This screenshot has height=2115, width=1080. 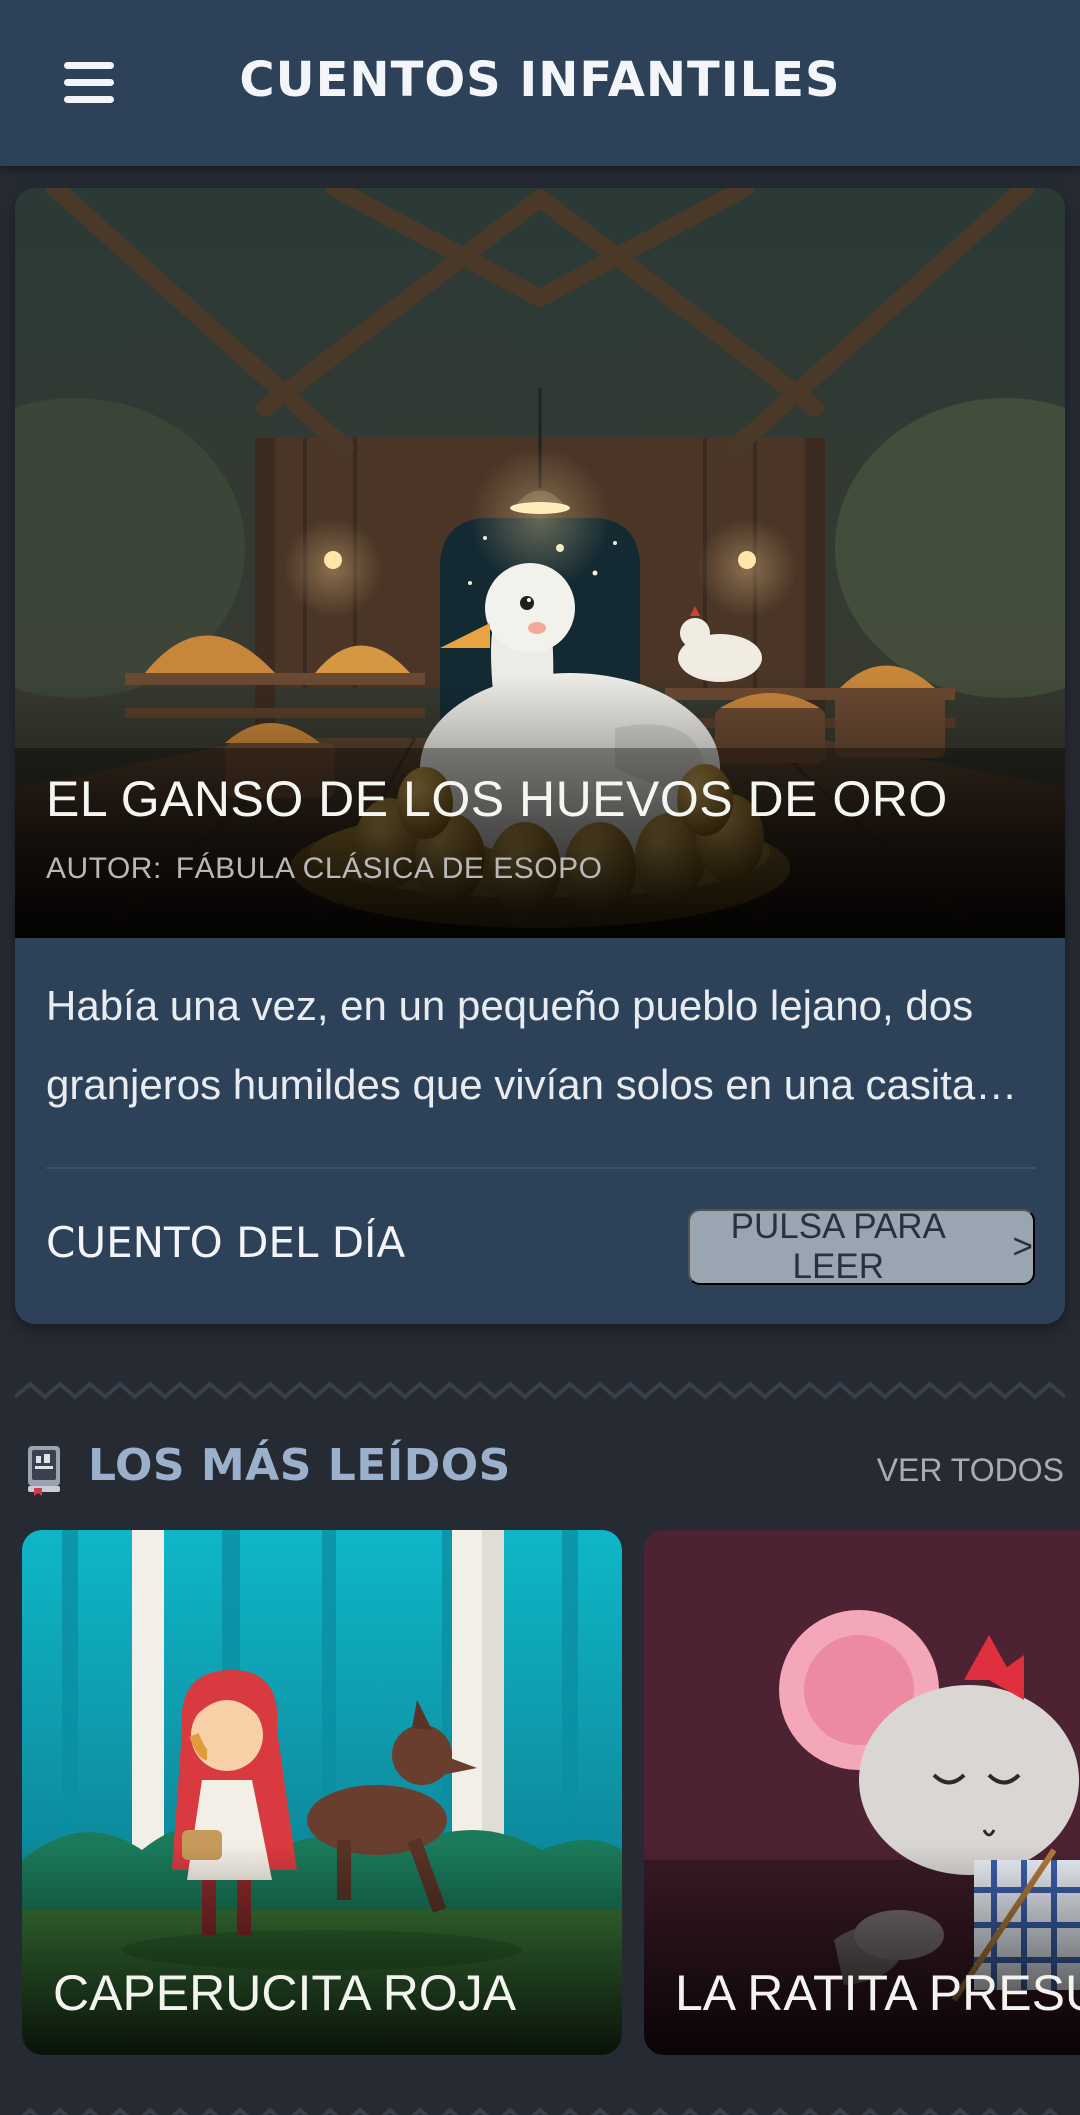 I want to click on chevron-right-icon: >, so click(x=1022, y=1246).